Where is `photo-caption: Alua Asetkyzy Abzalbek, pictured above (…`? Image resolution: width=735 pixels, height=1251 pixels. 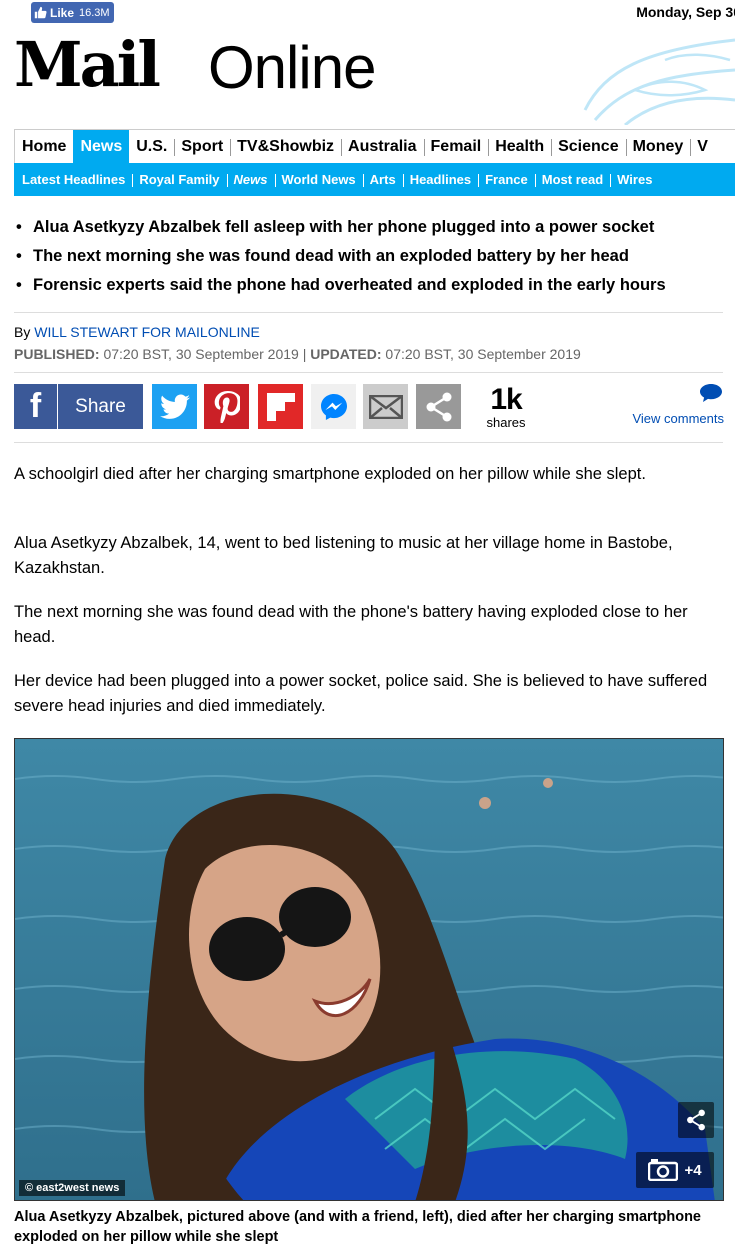
photo-caption: Alua Asetkyzy Abzalbek, pictured above (… is located at coordinates (358, 1227).